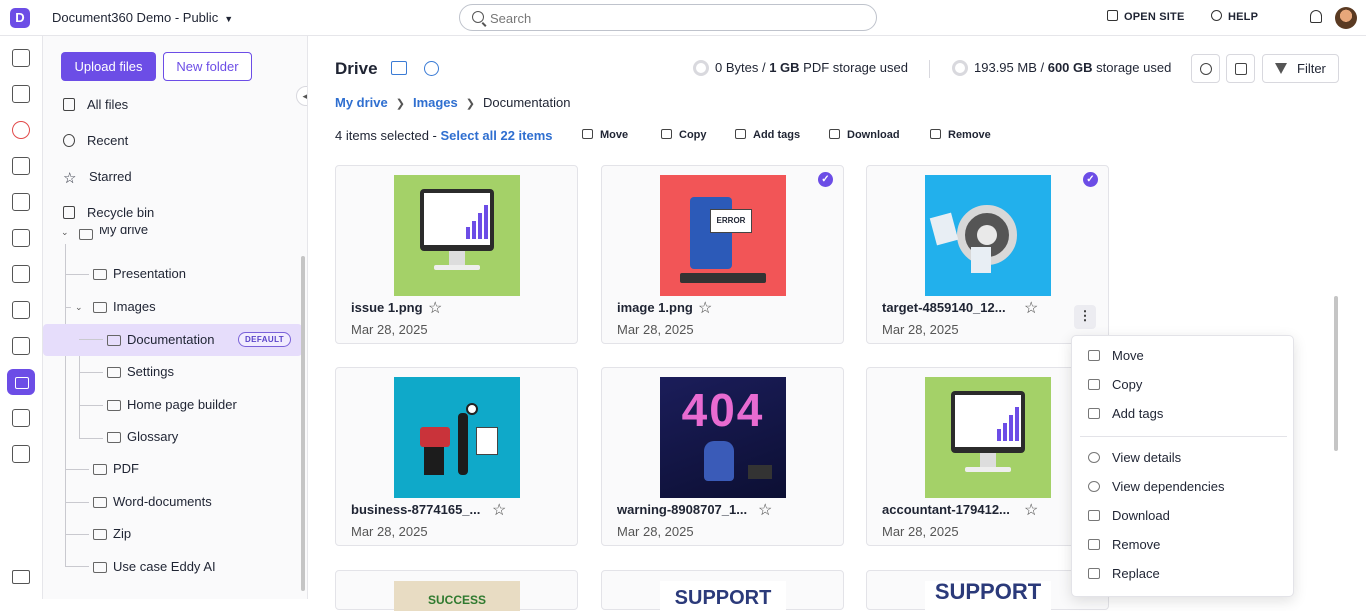  Describe the element at coordinates (675, 18) in the screenshot. I see `search-input` at that location.